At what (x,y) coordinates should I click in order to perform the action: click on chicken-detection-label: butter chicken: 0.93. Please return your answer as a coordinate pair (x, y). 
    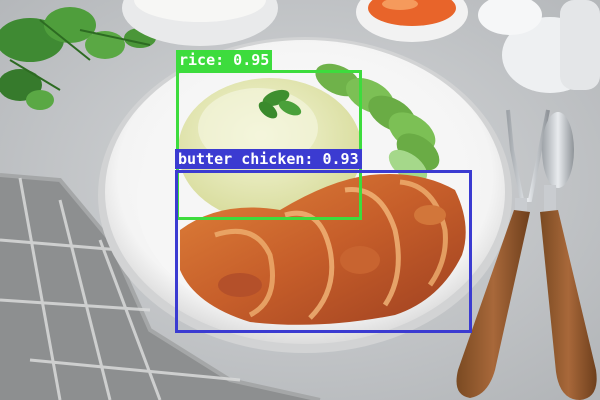
    Looking at the image, I should click on (268, 159).